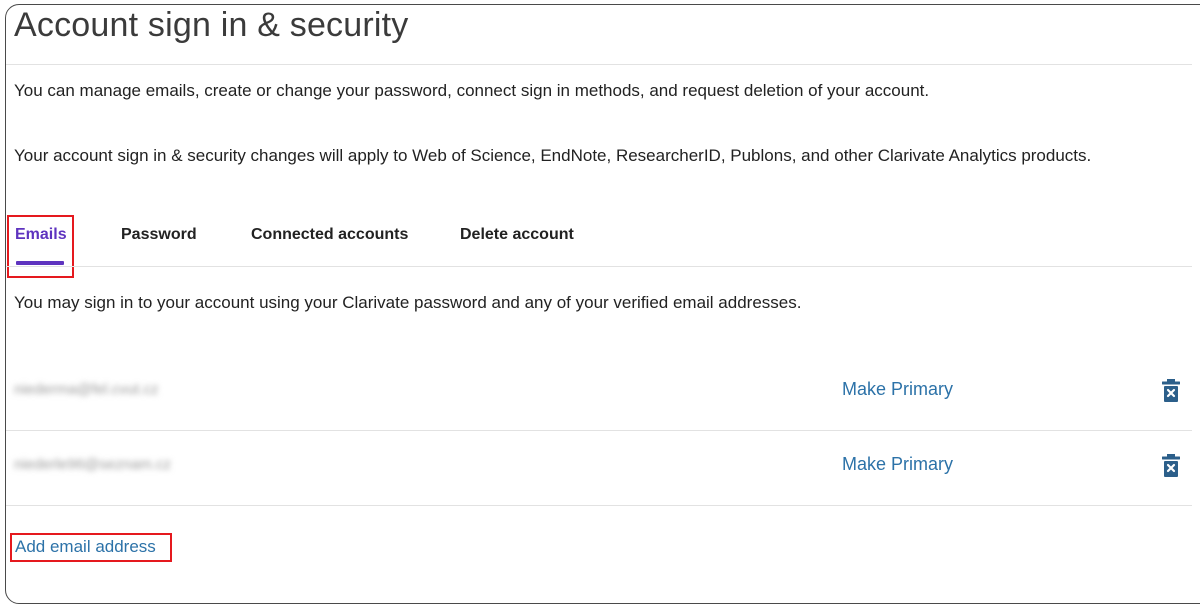 This screenshot has height=604, width=1200. I want to click on email-row: niederle96@seznam.cz Make Primary, so click(603, 468).